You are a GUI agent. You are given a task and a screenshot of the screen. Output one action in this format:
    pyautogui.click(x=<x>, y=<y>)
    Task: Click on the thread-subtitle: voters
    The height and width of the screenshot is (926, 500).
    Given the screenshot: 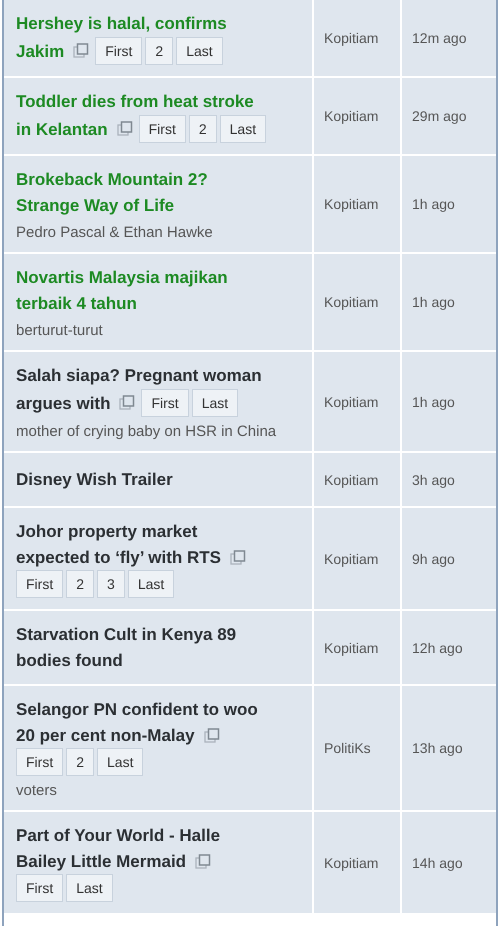 What is the action you would take?
    pyautogui.click(x=36, y=790)
    